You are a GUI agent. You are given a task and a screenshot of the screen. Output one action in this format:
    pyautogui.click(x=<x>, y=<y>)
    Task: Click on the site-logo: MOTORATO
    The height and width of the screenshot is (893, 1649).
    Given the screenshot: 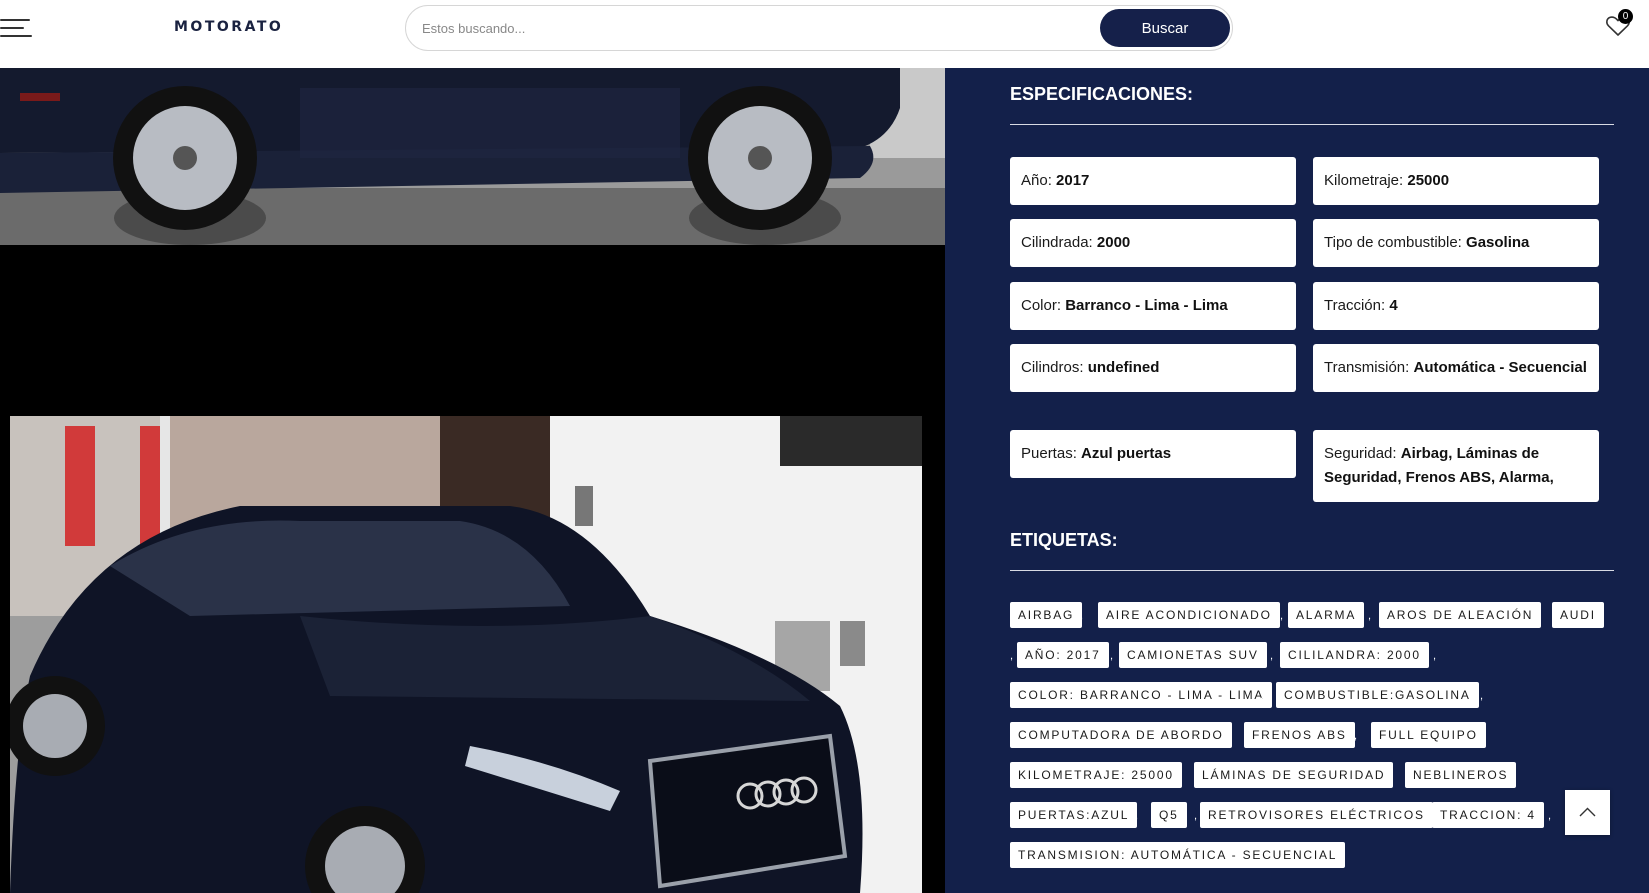 What is the action you would take?
    pyautogui.click(x=228, y=27)
    